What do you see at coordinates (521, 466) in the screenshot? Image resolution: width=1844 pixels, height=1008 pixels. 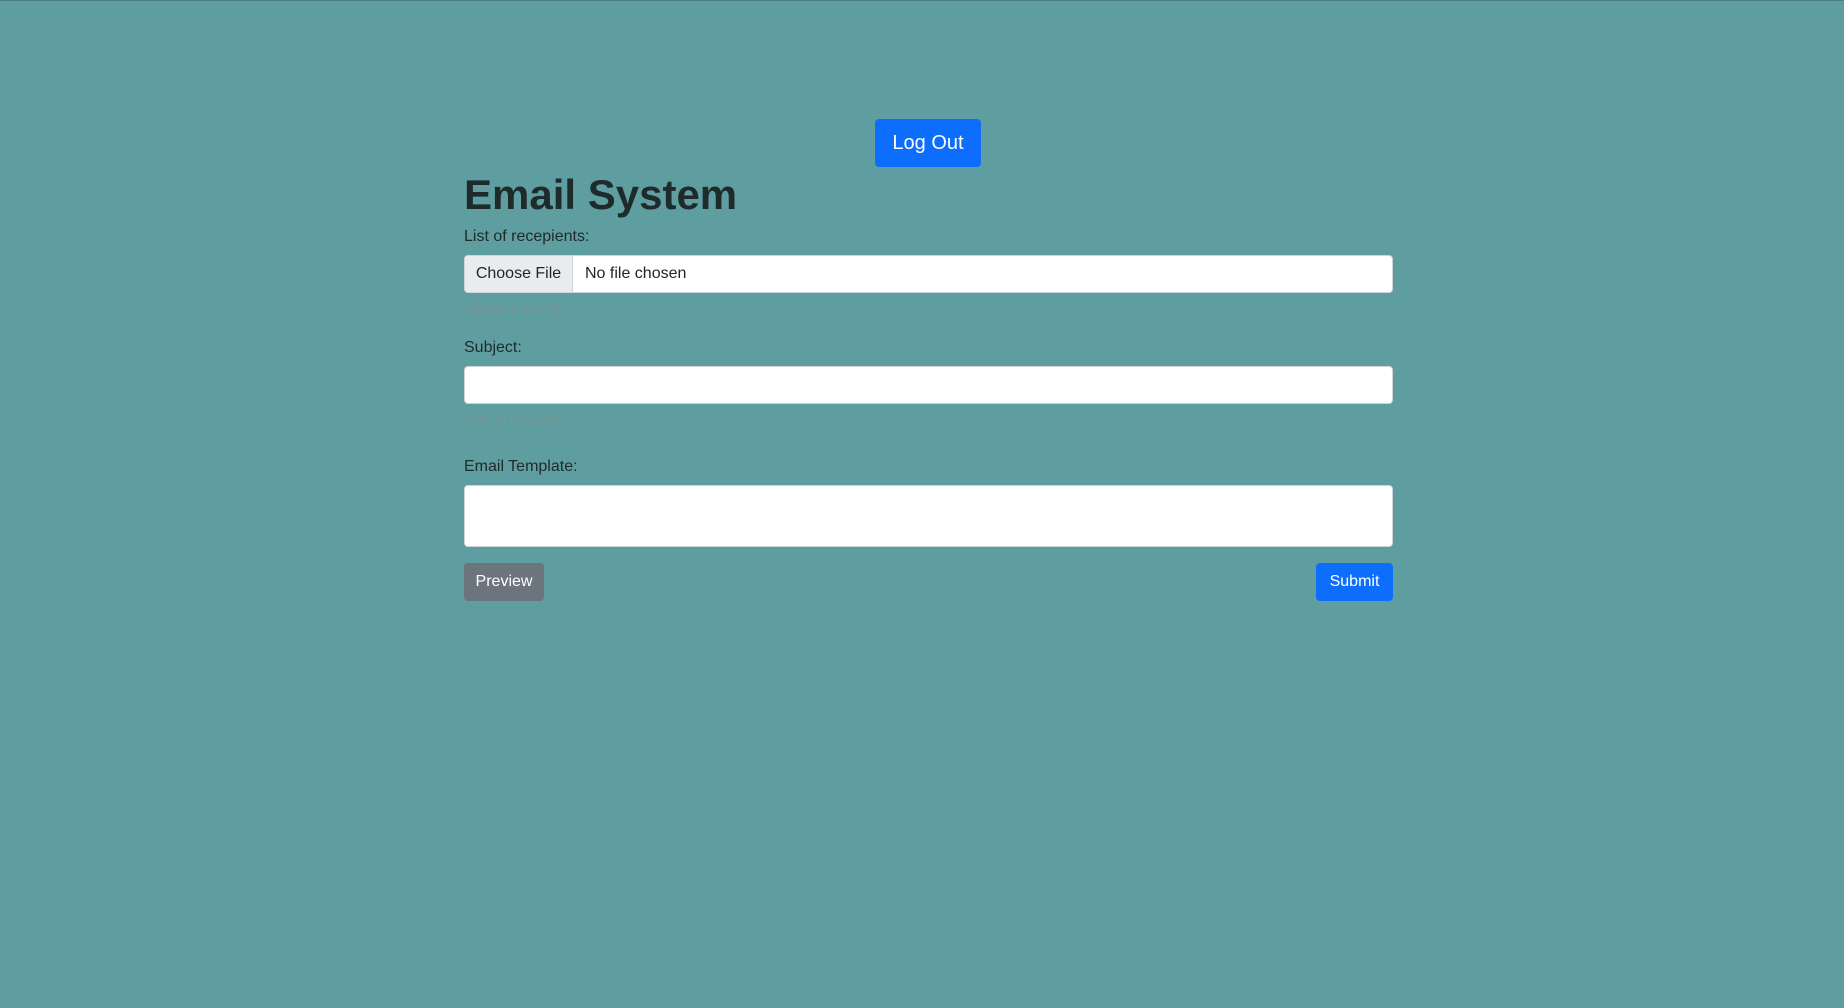 I see `template-label: Email Template:` at bounding box center [521, 466].